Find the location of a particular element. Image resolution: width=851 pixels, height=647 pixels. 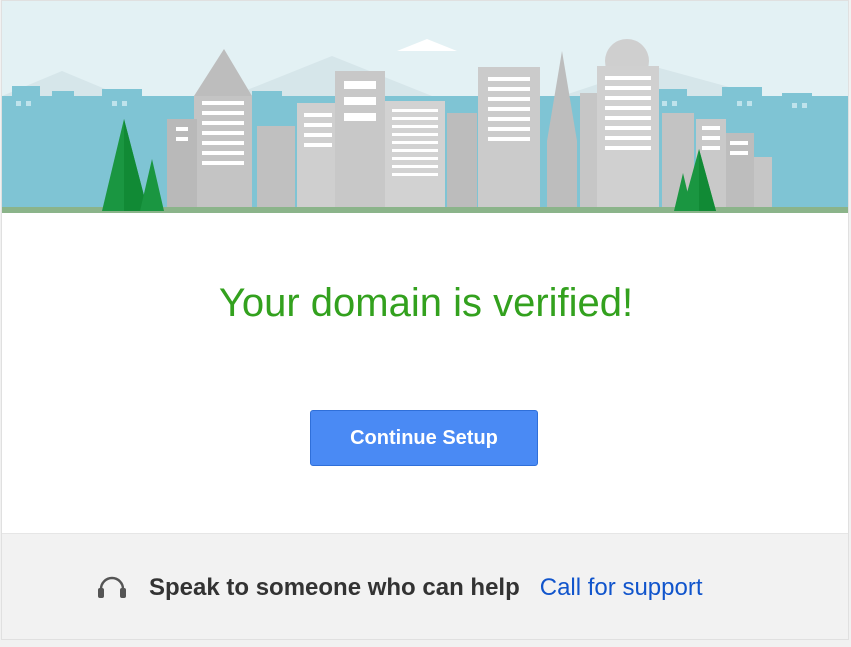

call-for-support-link: Call for support is located at coordinates (621, 588).